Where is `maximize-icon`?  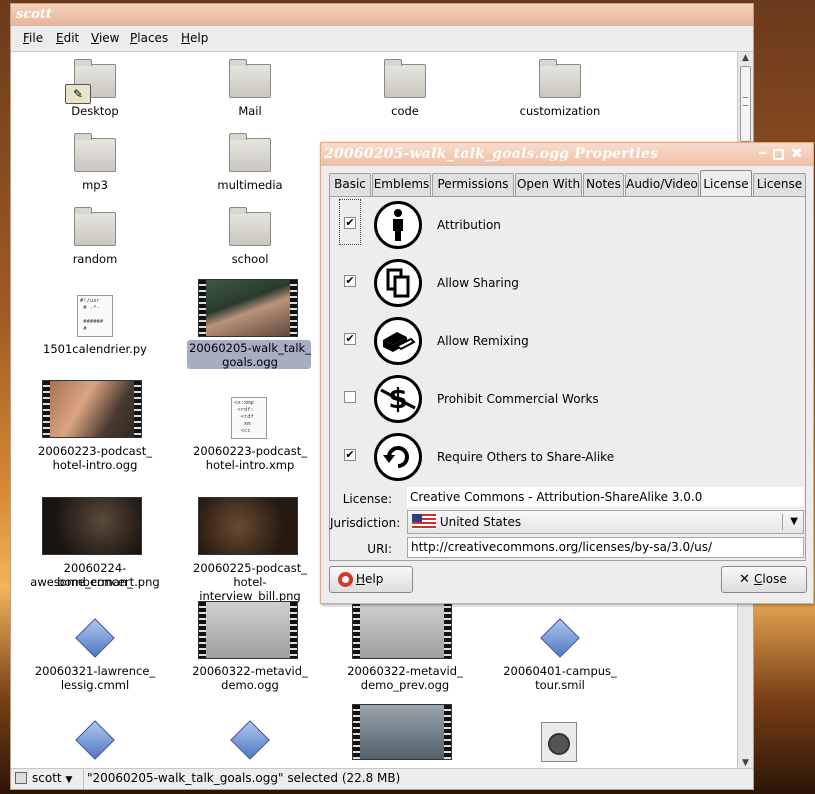
maximize-icon is located at coordinates (778, 154).